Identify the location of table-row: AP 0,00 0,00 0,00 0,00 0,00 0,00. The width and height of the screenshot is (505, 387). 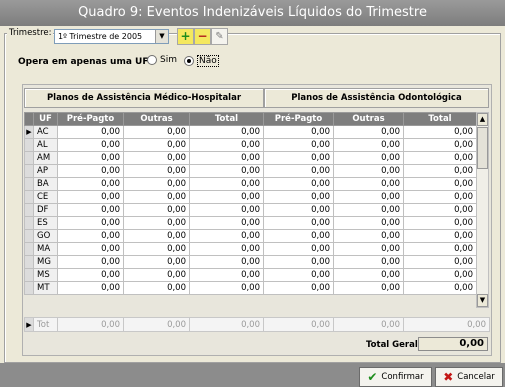
(250, 171).